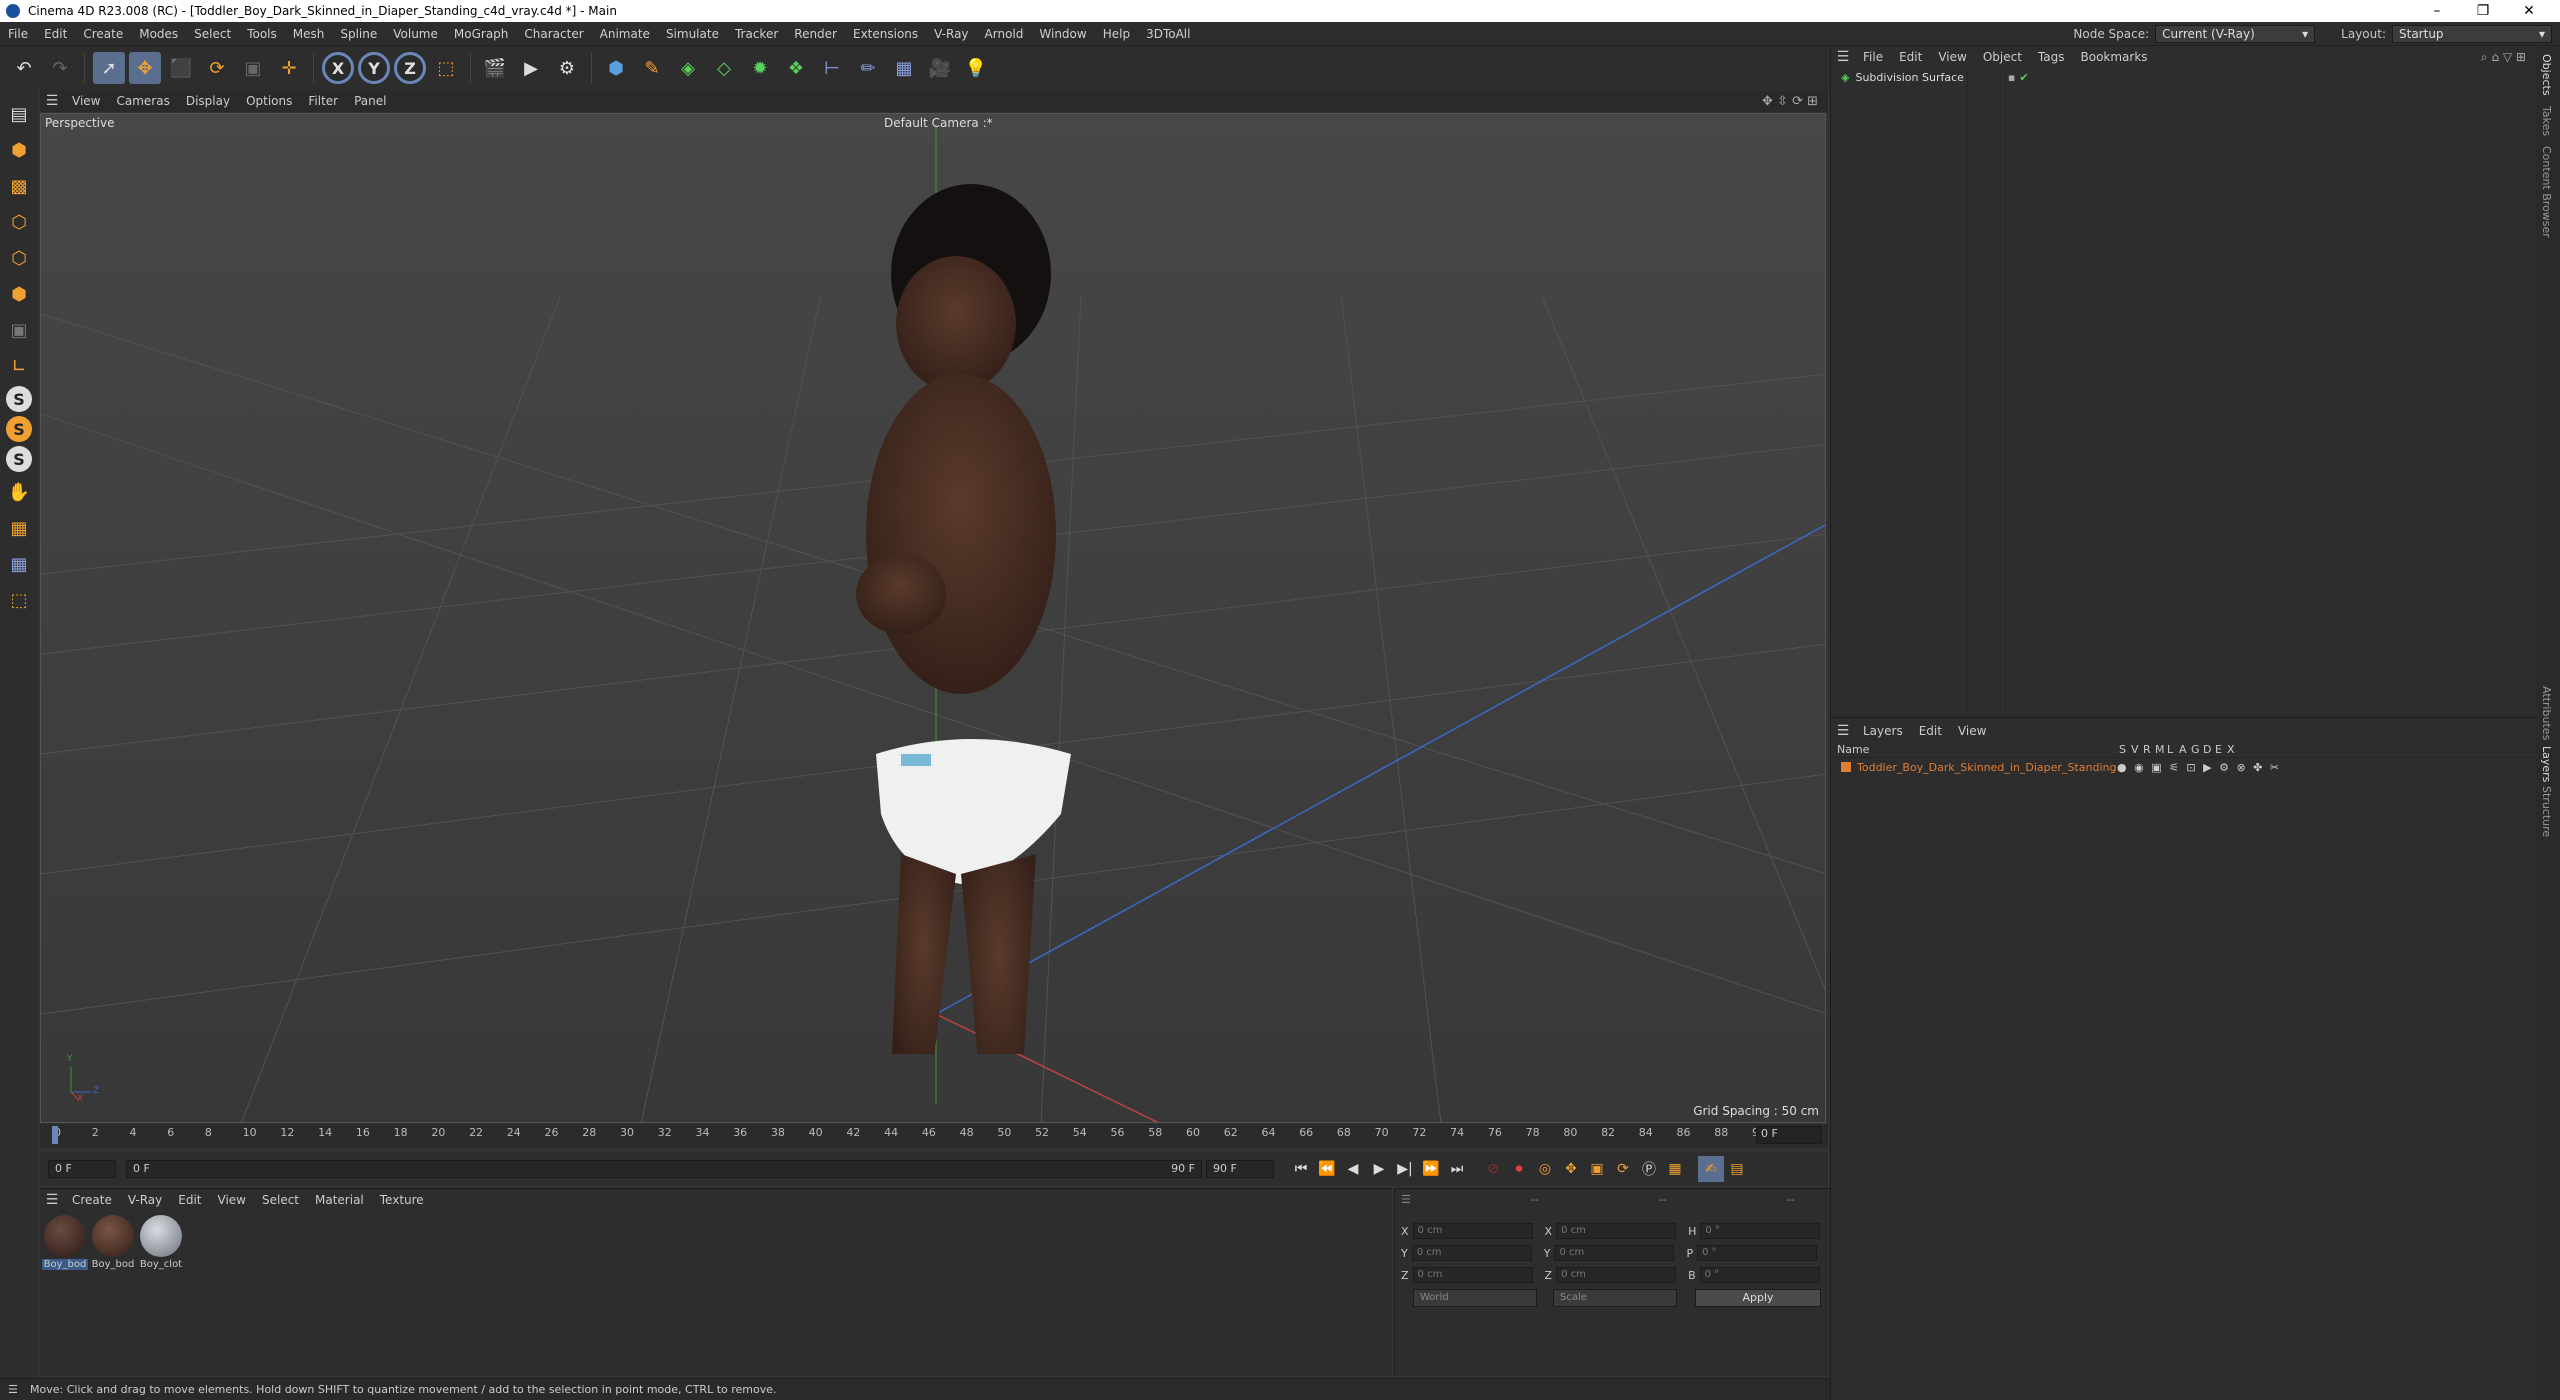 Image resolution: width=2560 pixels, height=1400 pixels. Describe the element at coordinates (2546, 764) in the screenshot. I see `tab-layers: Layers` at that location.